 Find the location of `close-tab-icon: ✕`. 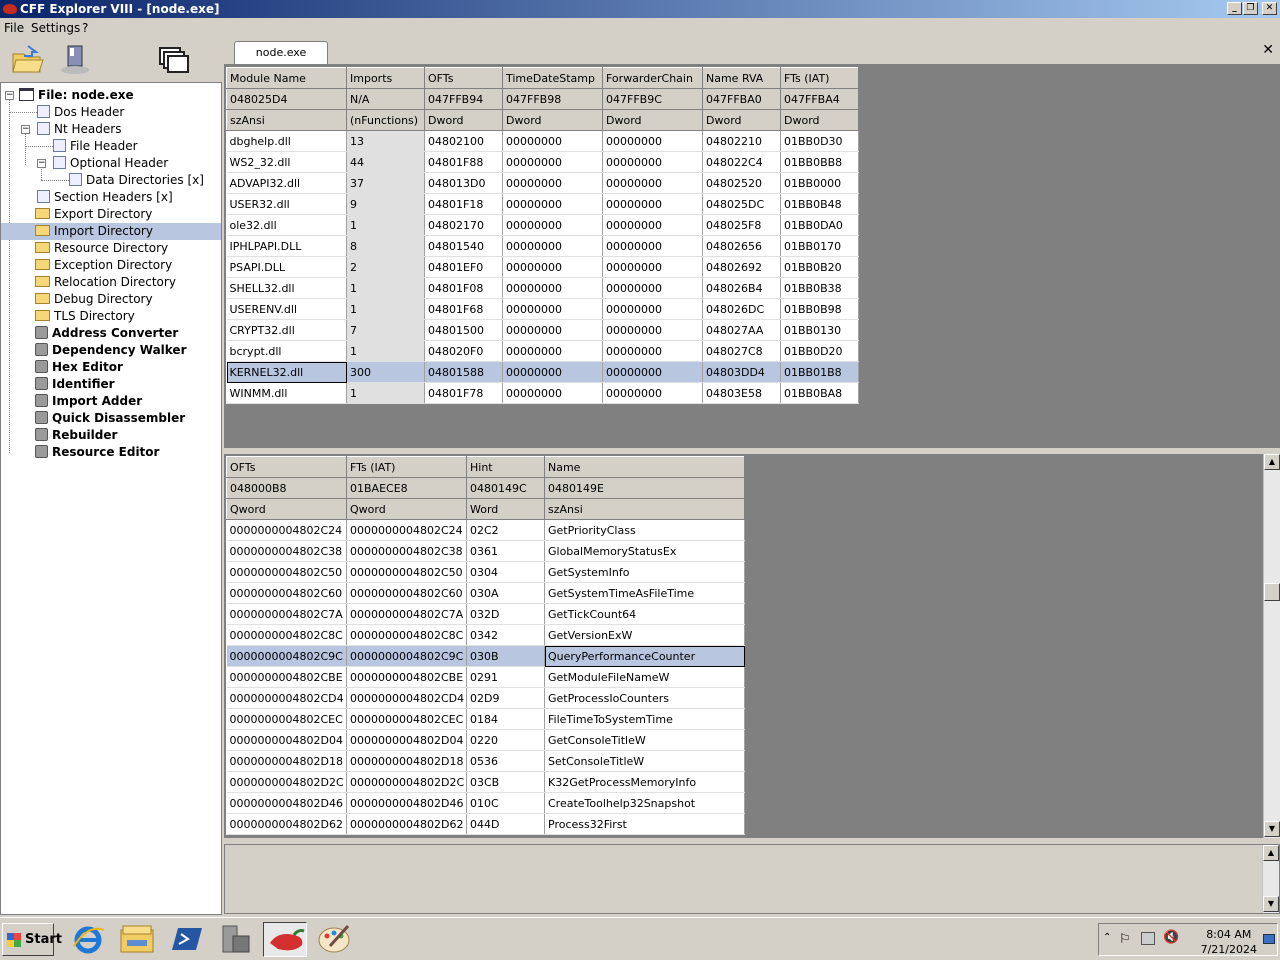

close-tab-icon: ✕ is located at coordinates (1268, 50).